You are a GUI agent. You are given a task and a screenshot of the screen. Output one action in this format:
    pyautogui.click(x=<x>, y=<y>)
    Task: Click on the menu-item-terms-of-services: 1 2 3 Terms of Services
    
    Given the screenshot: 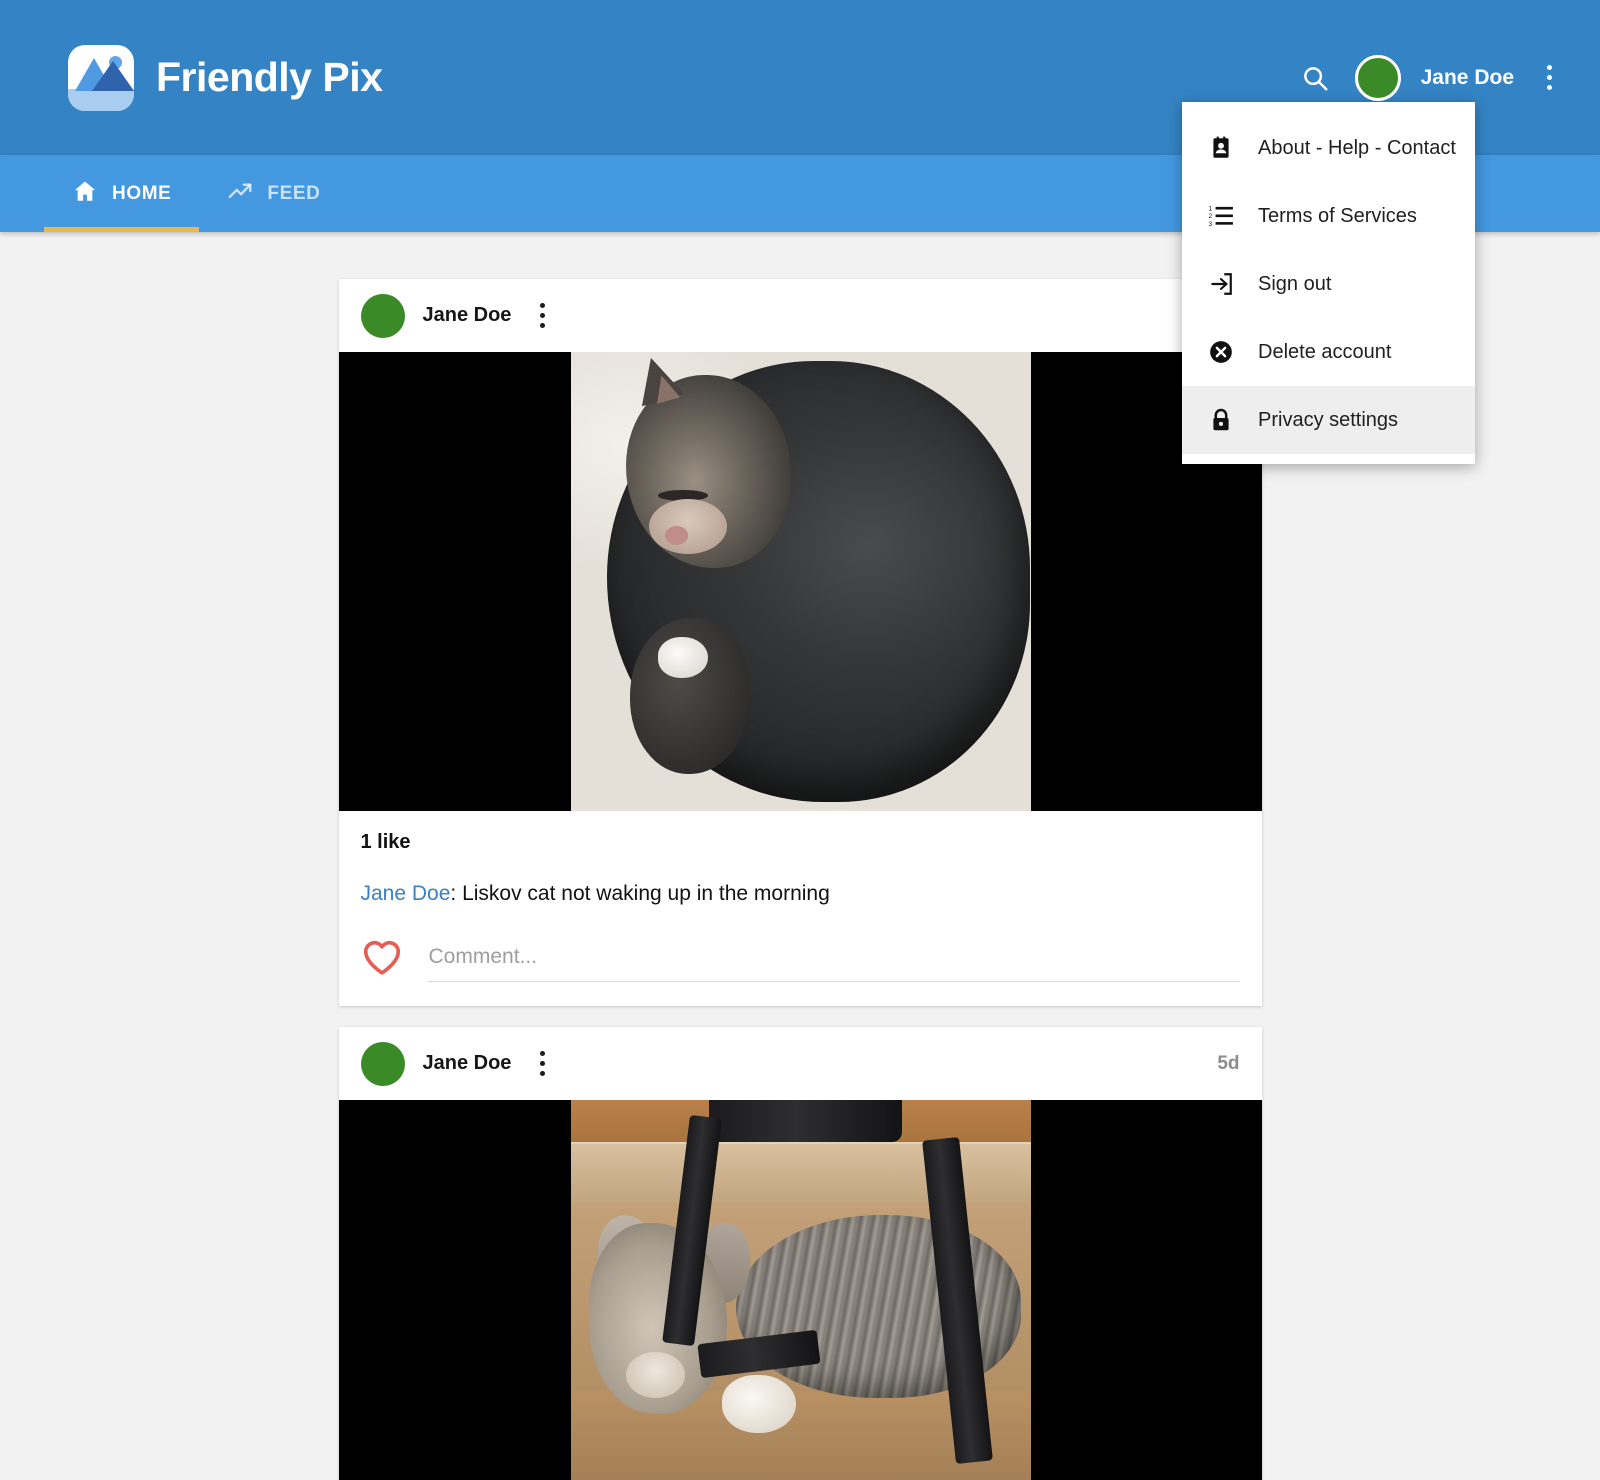 What is the action you would take?
    pyautogui.click(x=1328, y=216)
    